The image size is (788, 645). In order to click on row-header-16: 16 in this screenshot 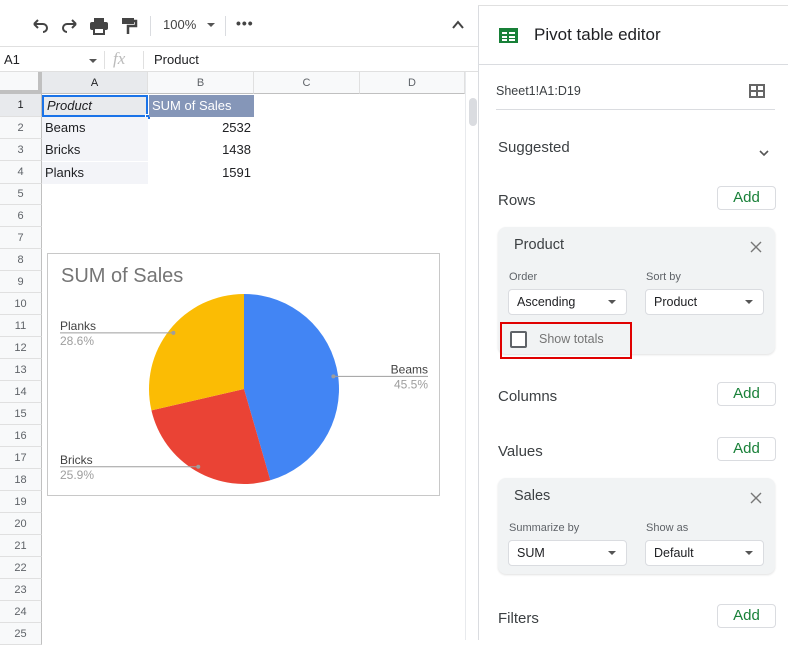, I will do `click(21, 436)`.